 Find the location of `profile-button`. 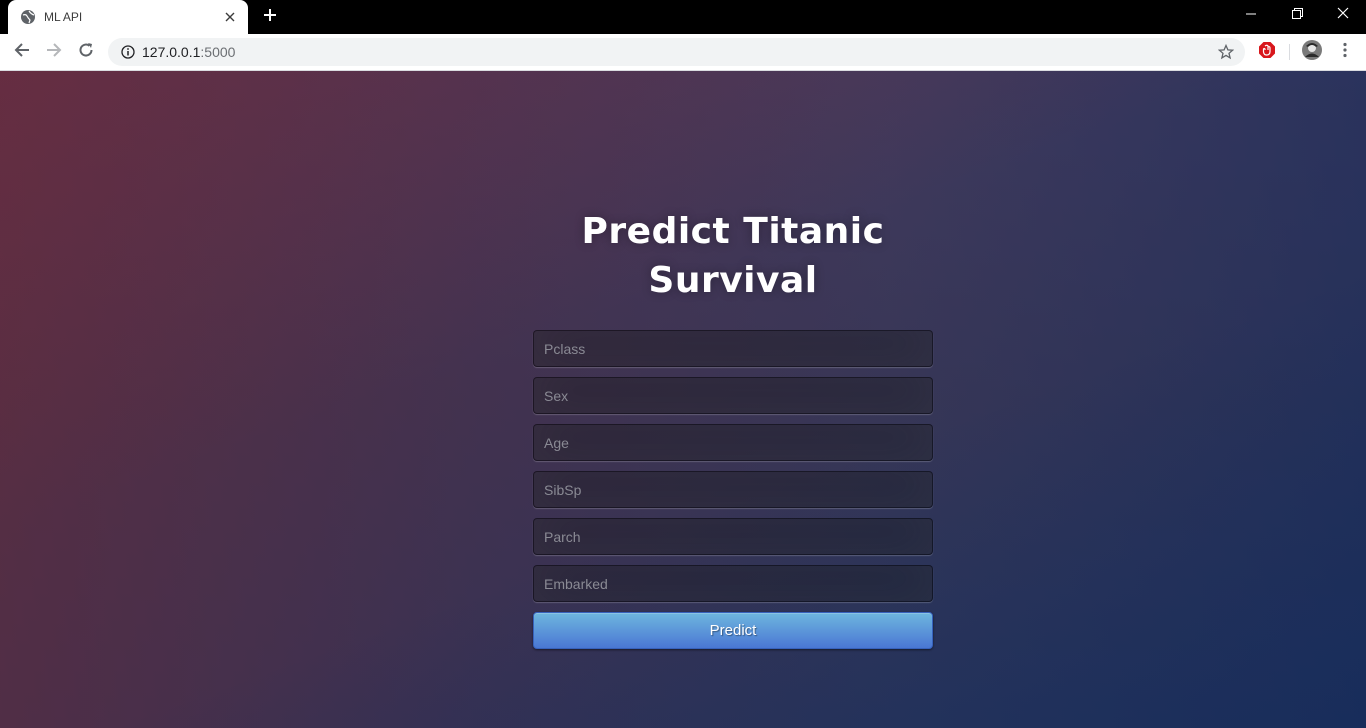

profile-button is located at coordinates (1312, 52).